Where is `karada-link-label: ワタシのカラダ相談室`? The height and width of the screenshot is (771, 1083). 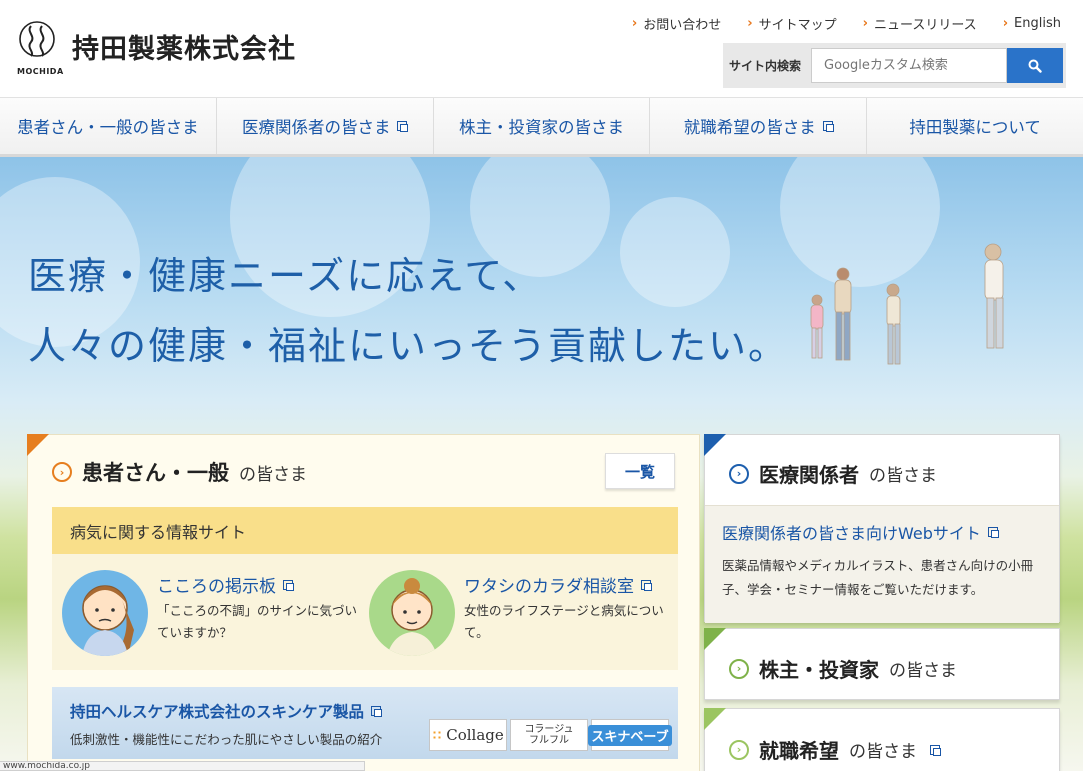 karada-link-label: ワタシのカラダ相談室 is located at coordinates (549, 587).